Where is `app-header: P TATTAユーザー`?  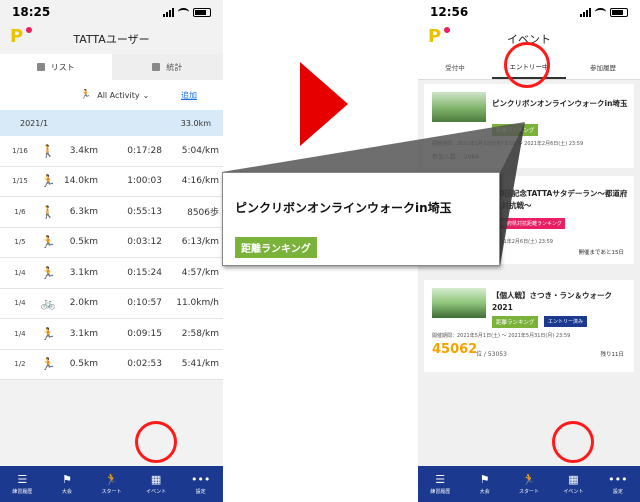
app-header: P TATTAユーザー is located at coordinates (111, 39).